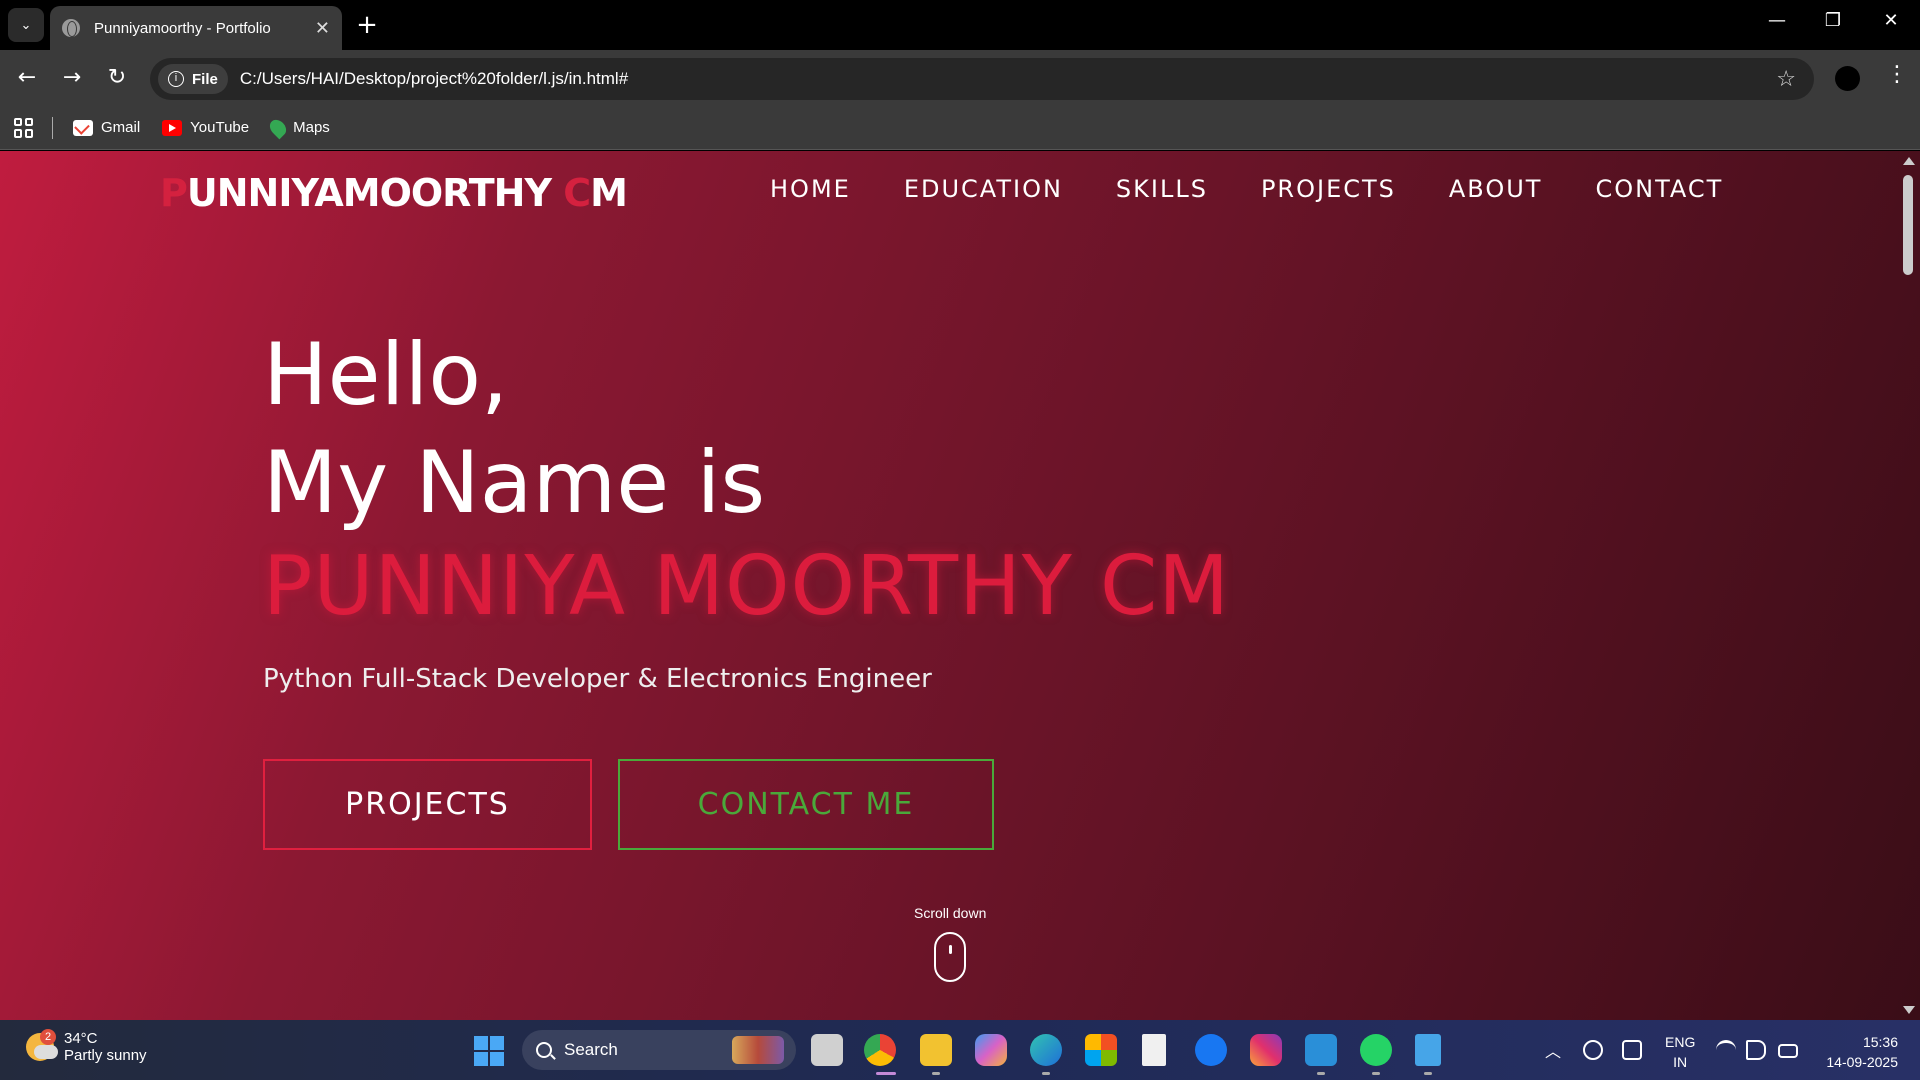  What do you see at coordinates (1680, 1062) in the screenshot?
I see `lang-region: IN` at bounding box center [1680, 1062].